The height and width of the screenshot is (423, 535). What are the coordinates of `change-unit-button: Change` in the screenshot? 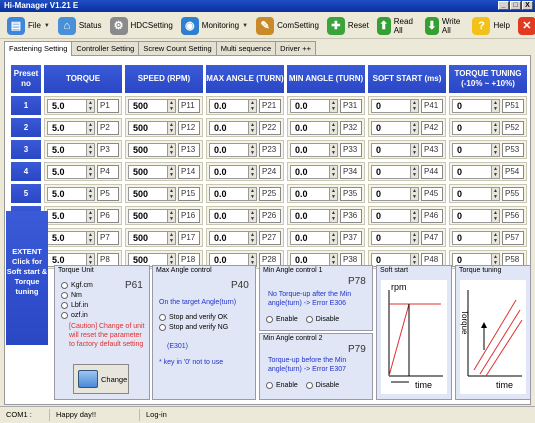 It's located at (101, 379).